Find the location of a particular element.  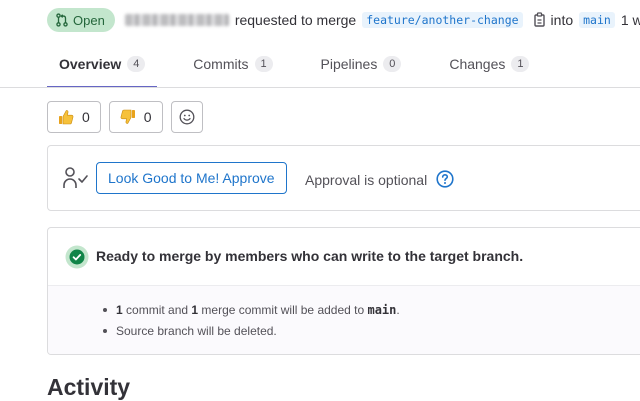

add-reaction-button is located at coordinates (186, 117).